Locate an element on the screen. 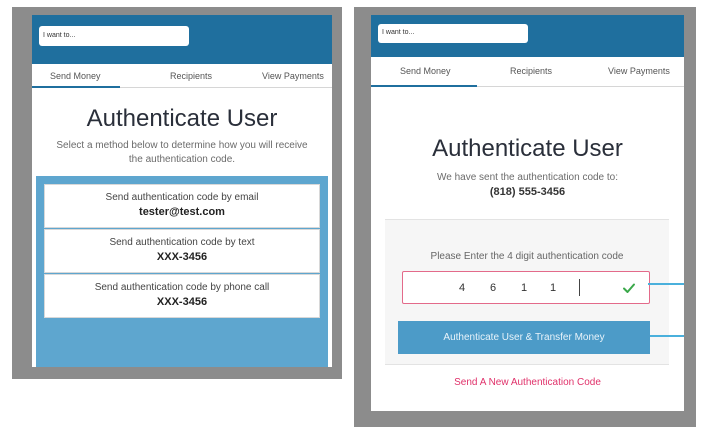  option-label: Send authentication code by email is located at coordinates (182, 197).